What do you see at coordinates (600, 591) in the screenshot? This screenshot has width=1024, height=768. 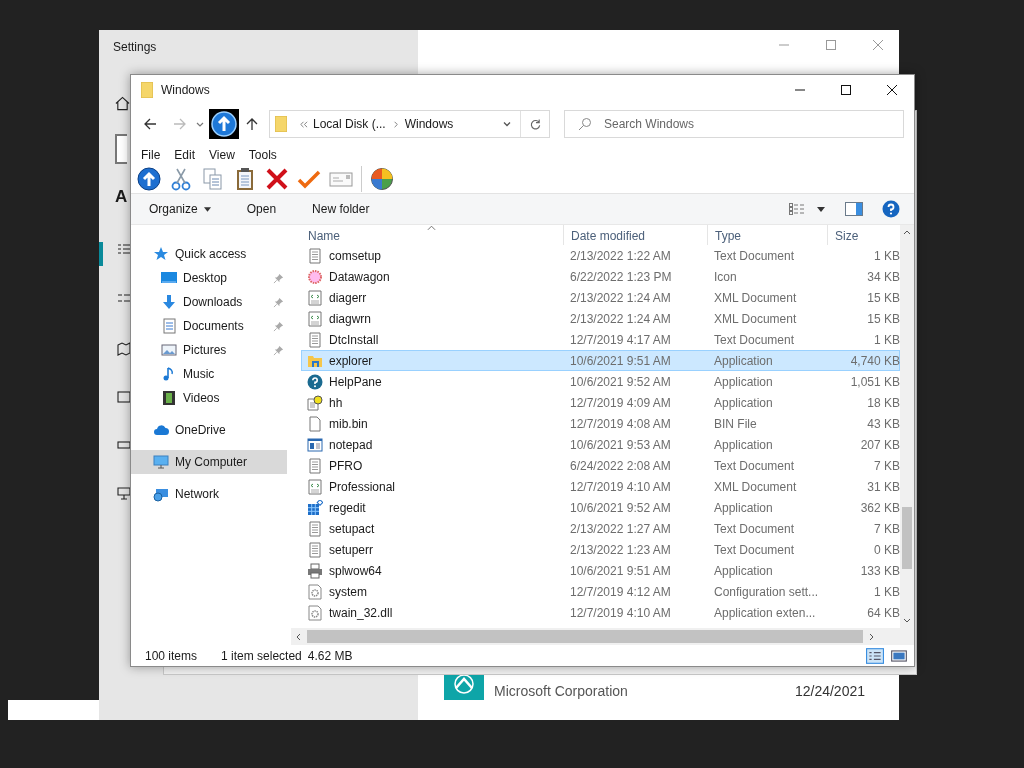 I see `file-row: system 12/7/2019 4:12 AM Configuration sett... 1 KB` at bounding box center [600, 591].